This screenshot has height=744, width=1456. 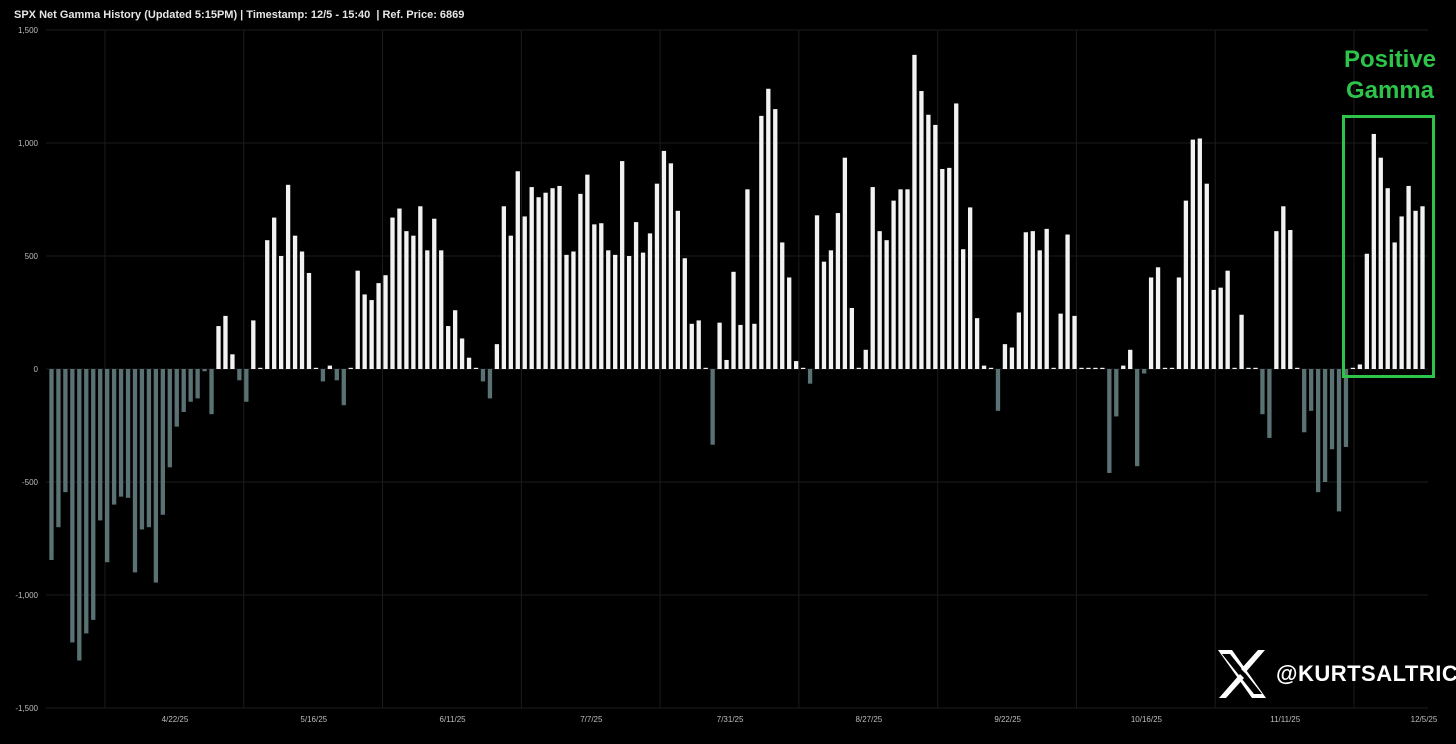 I want to click on positive-gamma-callout-box, so click(x=1388, y=246).